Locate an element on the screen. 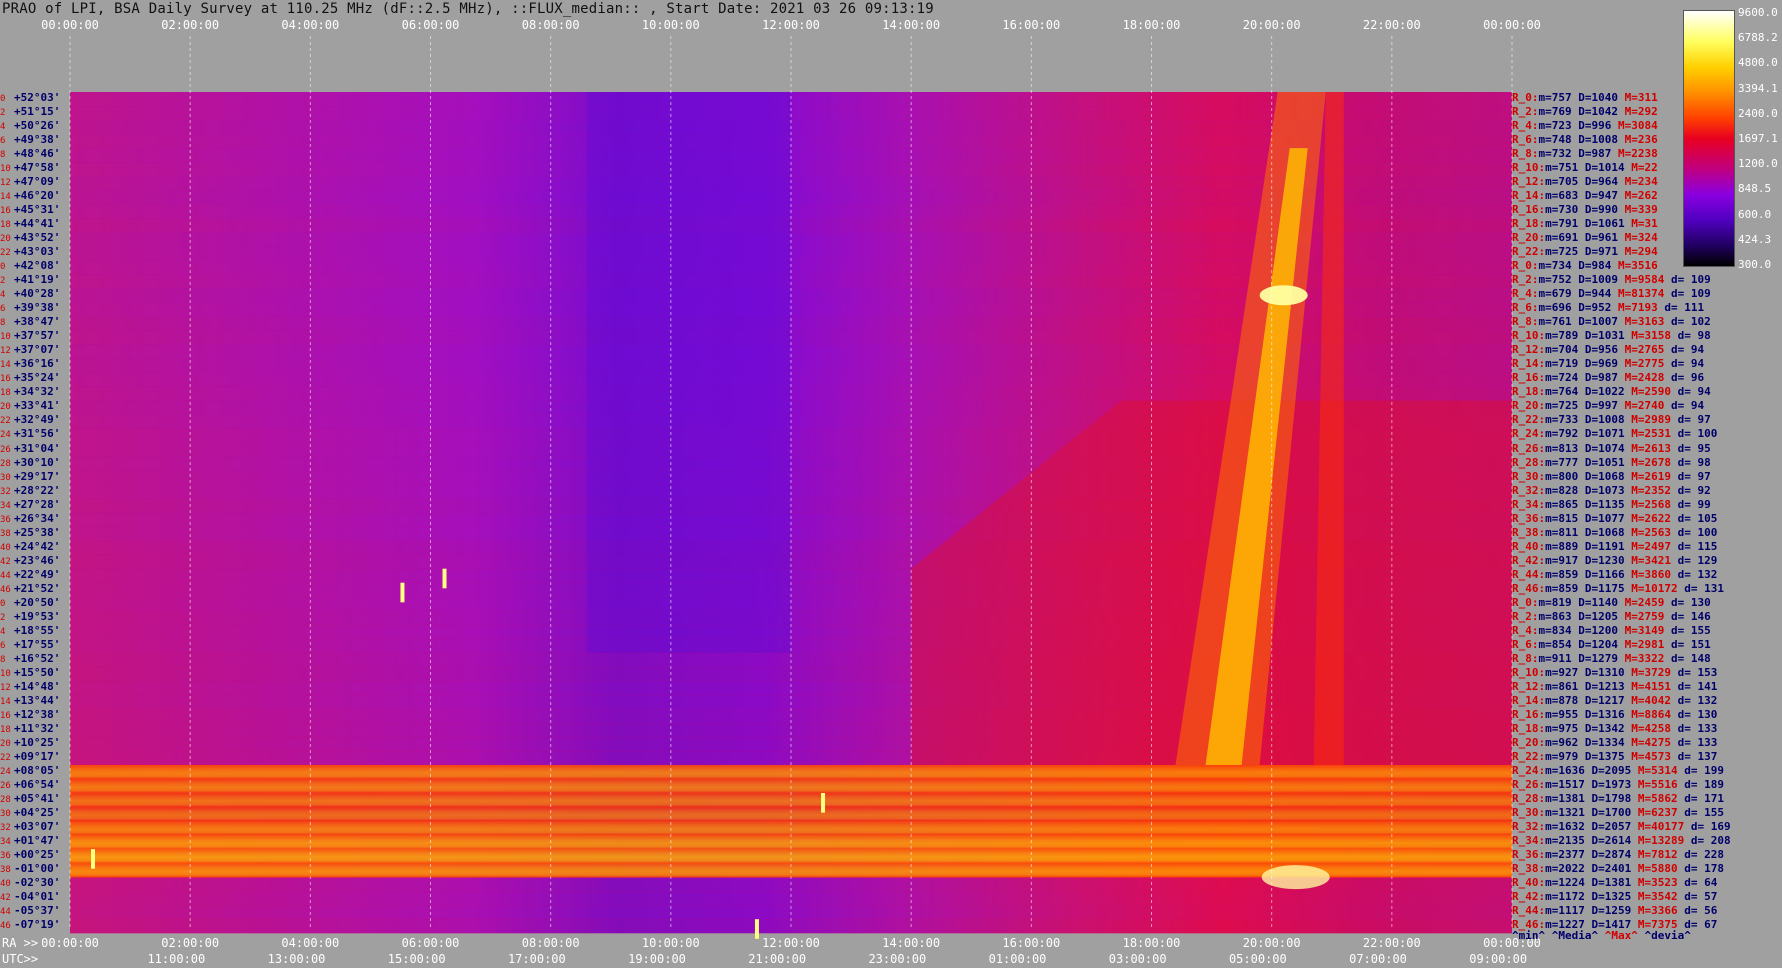 The image size is (1782, 968). row-index: 22 is located at coordinates (5, 421).